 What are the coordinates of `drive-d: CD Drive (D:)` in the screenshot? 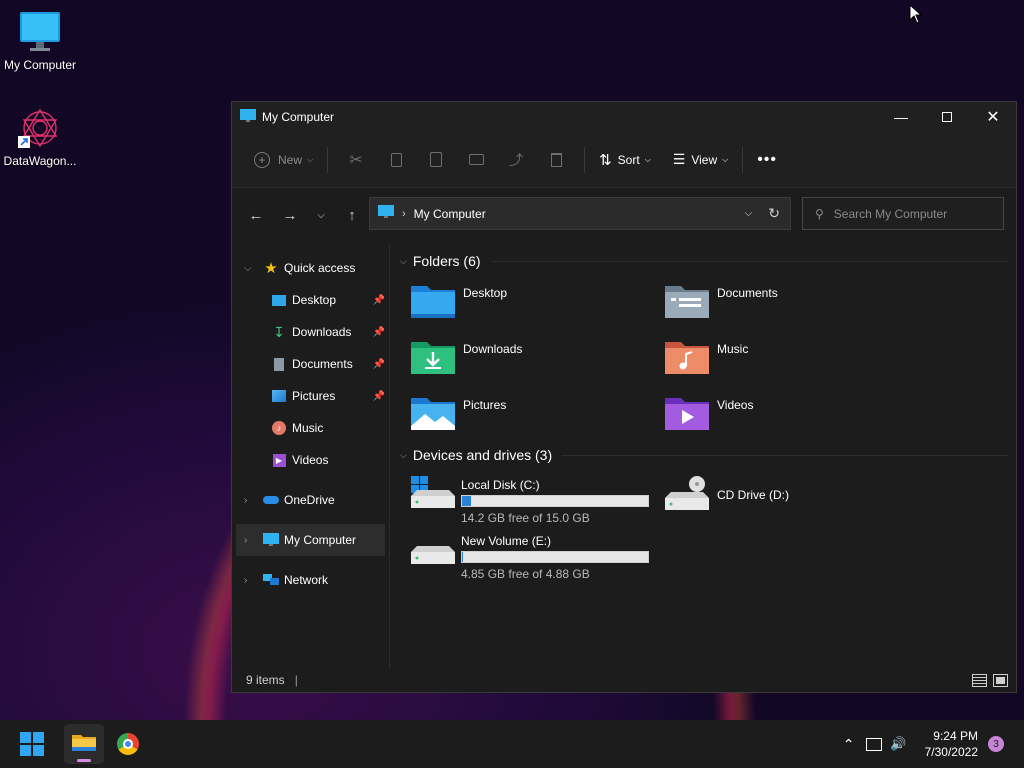 It's located at (768, 501).